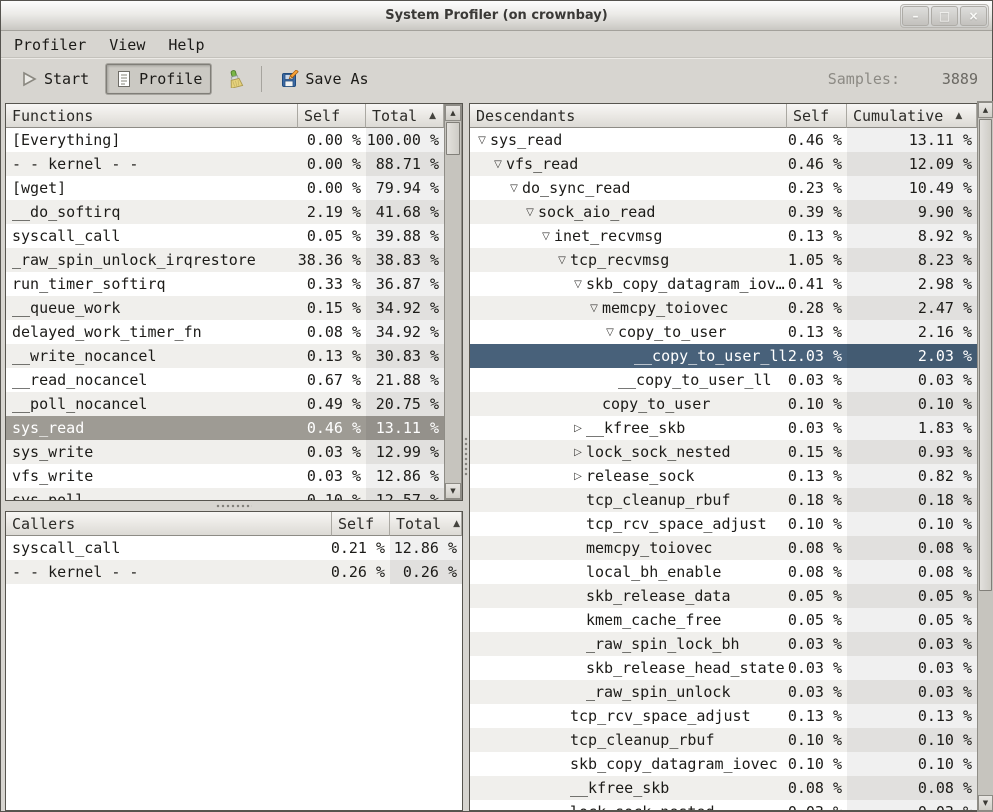  Describe the element at coordinates (723, 332) in the screenshot. I see `descendant-row: ▽ copy_to_user 0.13 % 2.16 %` at that location.